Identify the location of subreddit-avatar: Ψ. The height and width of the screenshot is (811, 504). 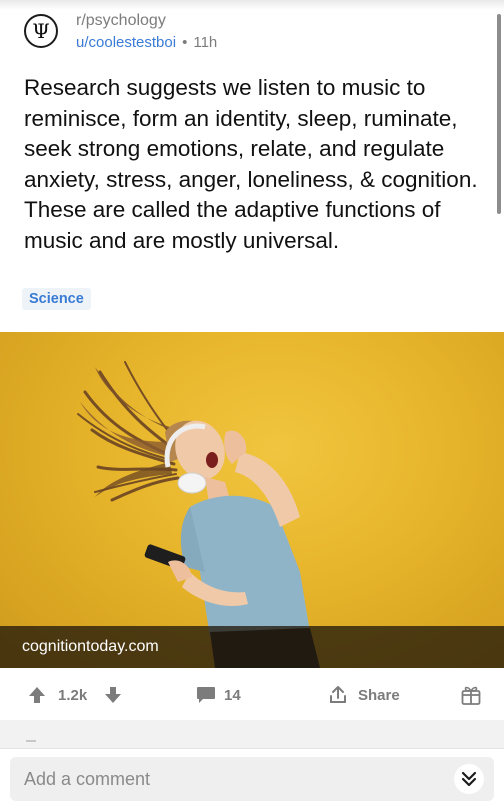
(41, 31).